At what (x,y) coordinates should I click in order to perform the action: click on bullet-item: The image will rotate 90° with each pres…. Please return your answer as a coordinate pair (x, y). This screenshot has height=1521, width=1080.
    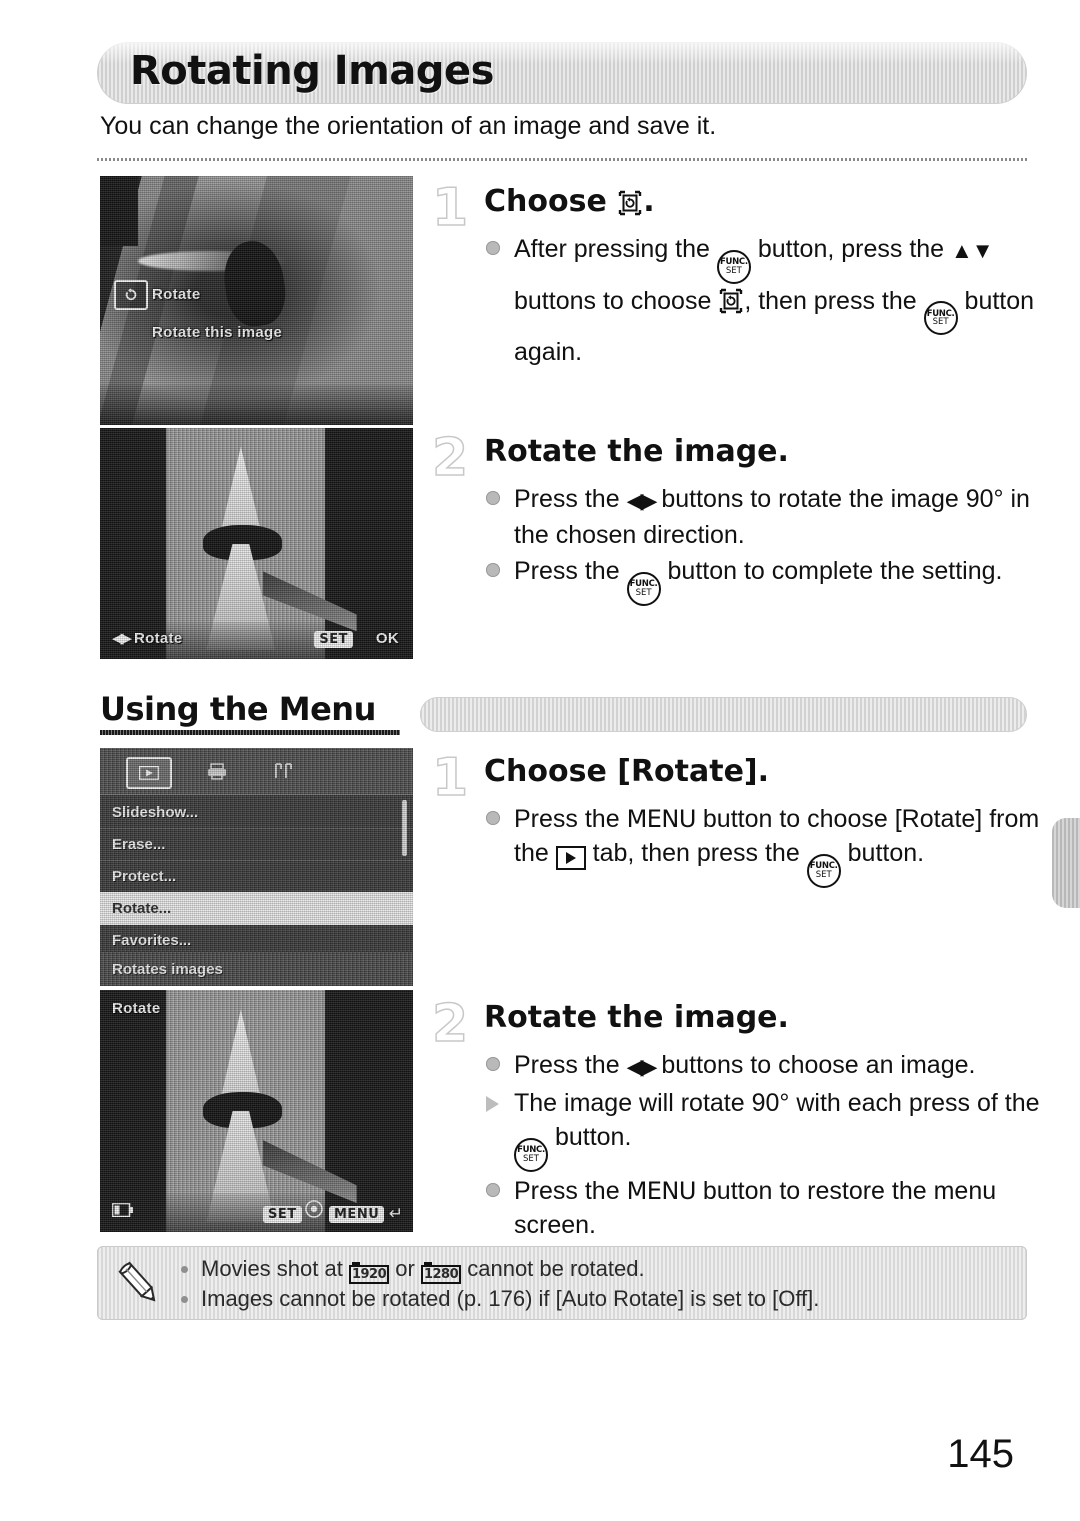
    Looking at the image, I should click on (774, 1129).